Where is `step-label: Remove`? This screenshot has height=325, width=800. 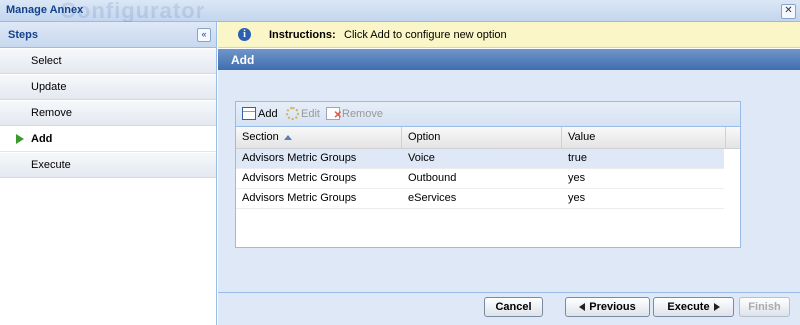 step-label: Remove is located at coordinates (51, 113).